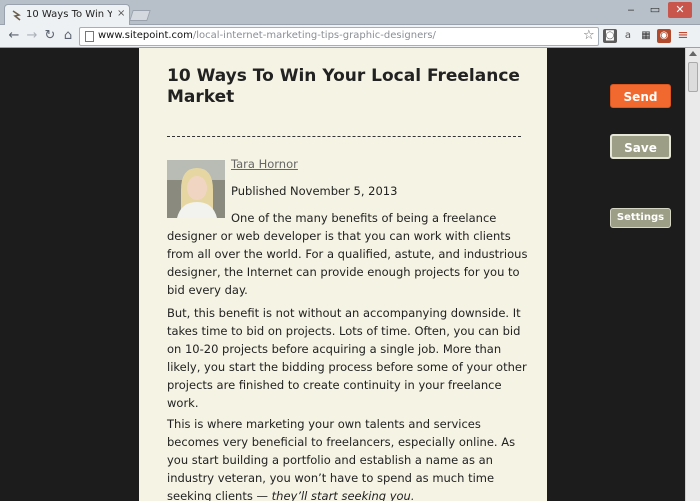 The image size is (700, 501). Describe the element at coordinates (640, 96) in the screenshot. I see `send-button: Send` at that location.